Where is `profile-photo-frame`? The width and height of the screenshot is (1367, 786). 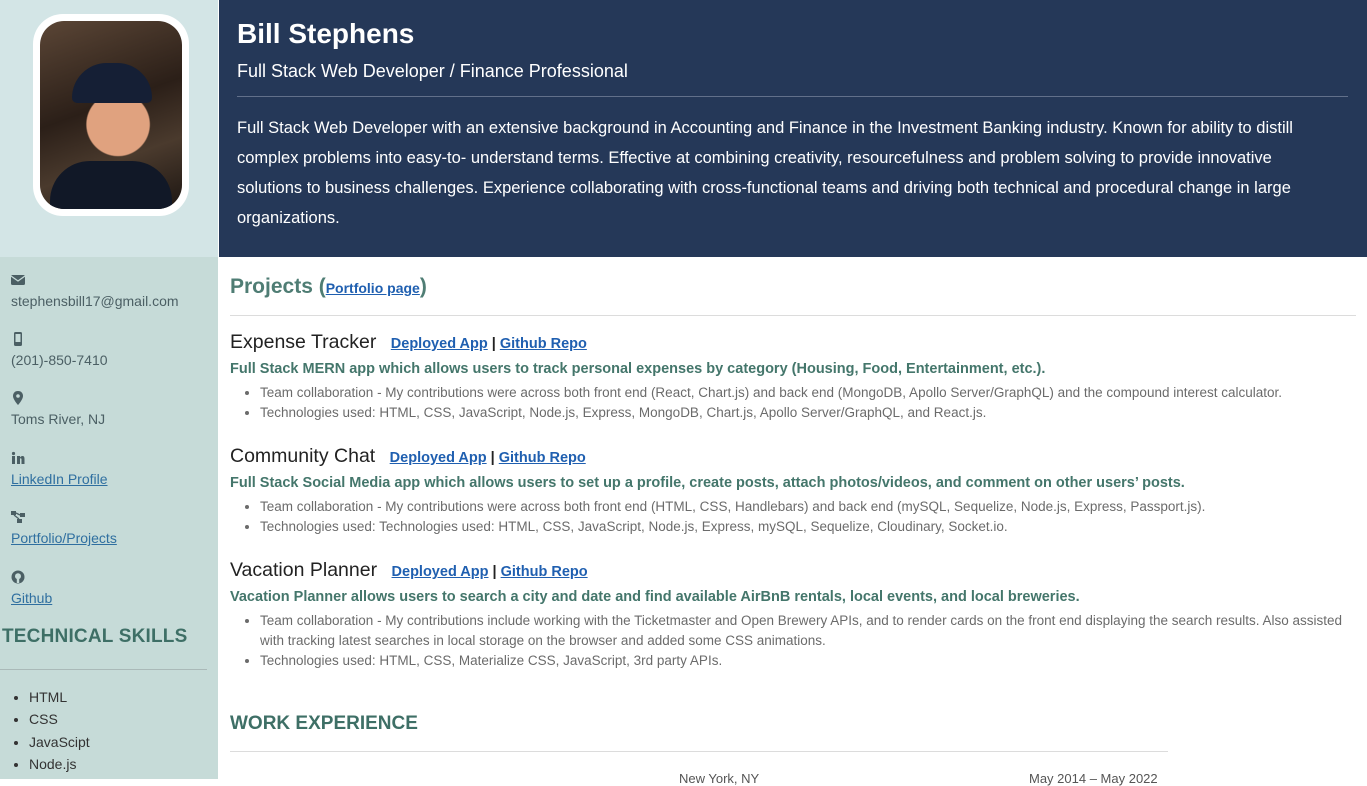
profile-photo-frame is located at coordinates (111, 115).